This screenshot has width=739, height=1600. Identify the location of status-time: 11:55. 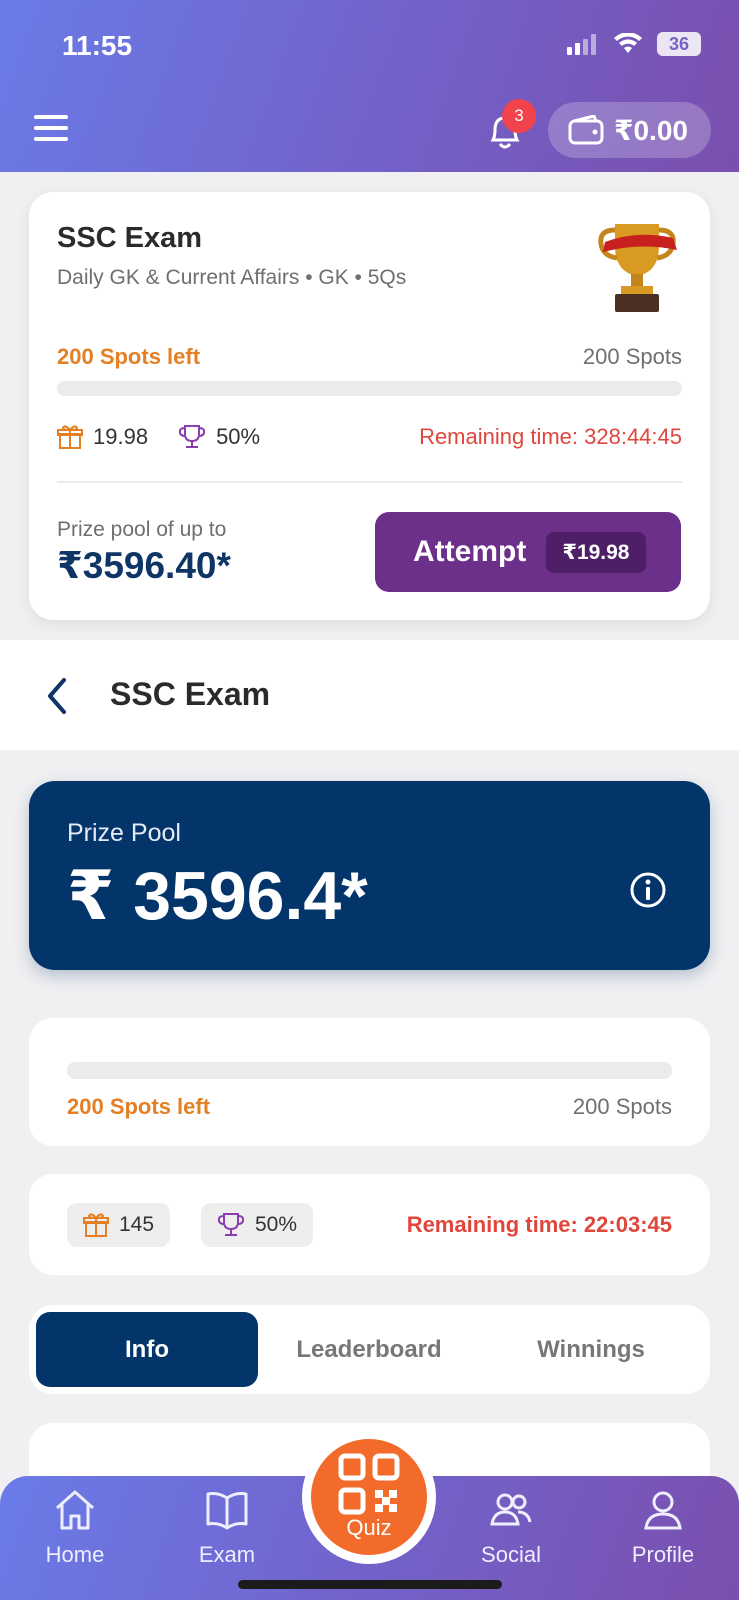
(97, 45).